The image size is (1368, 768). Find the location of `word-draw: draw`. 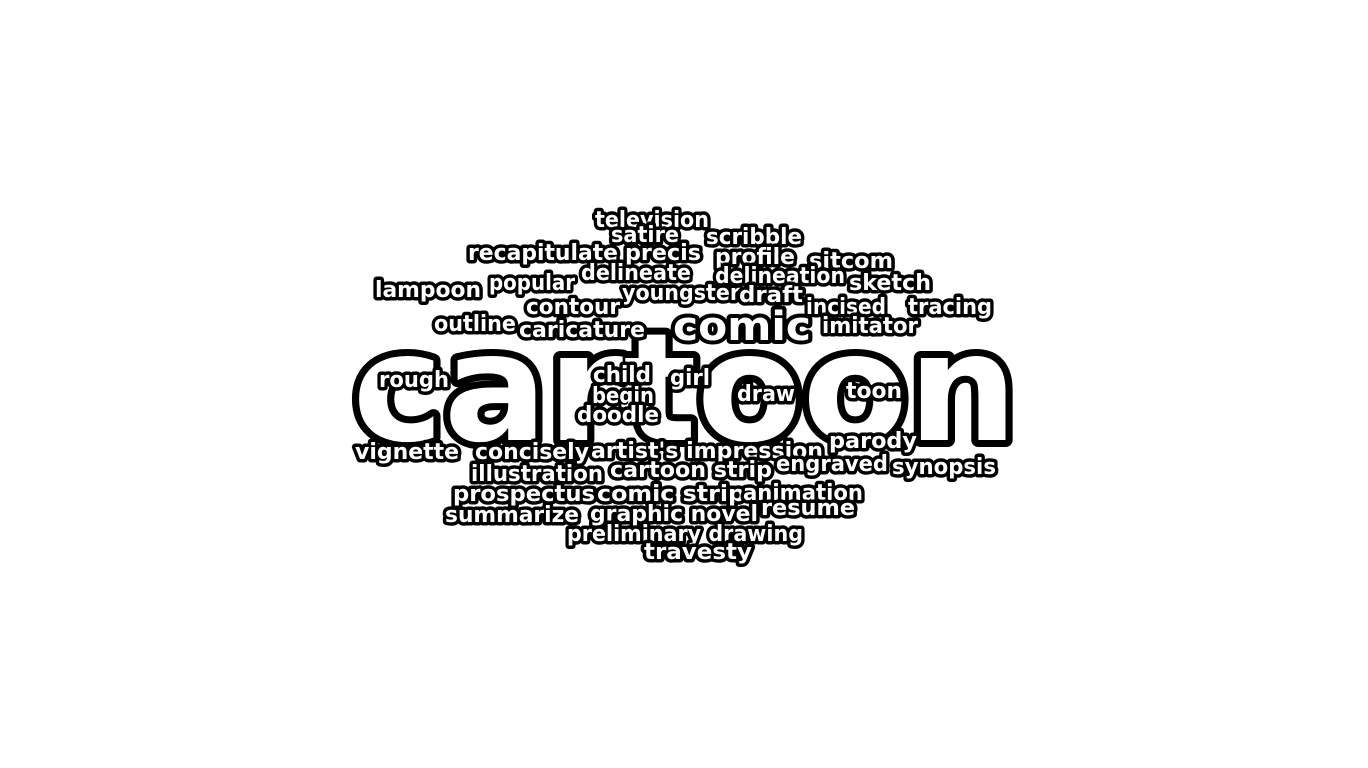

word-draw: draw is located at coordinates (766, 394).